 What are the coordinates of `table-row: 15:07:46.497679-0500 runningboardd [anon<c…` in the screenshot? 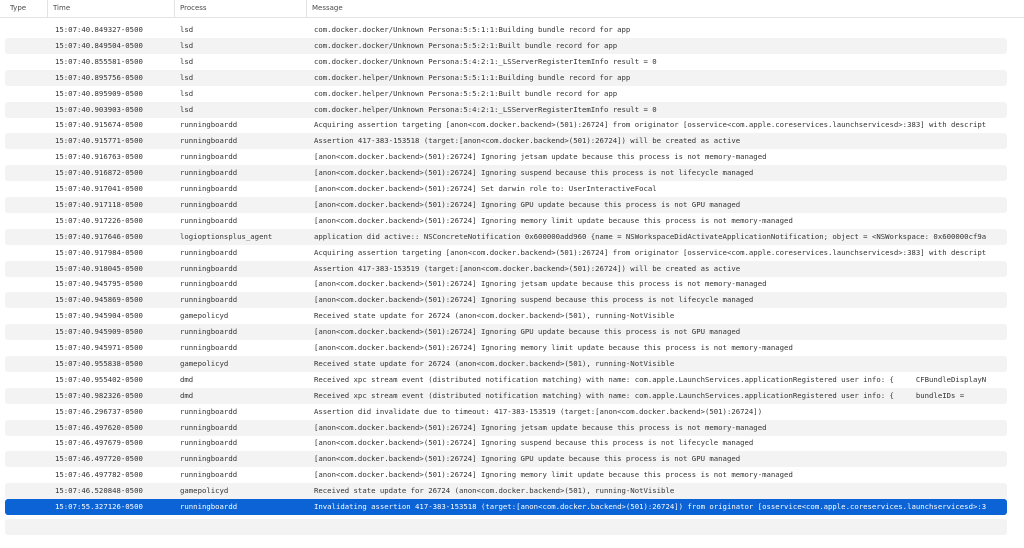 It's located at (506, 443).